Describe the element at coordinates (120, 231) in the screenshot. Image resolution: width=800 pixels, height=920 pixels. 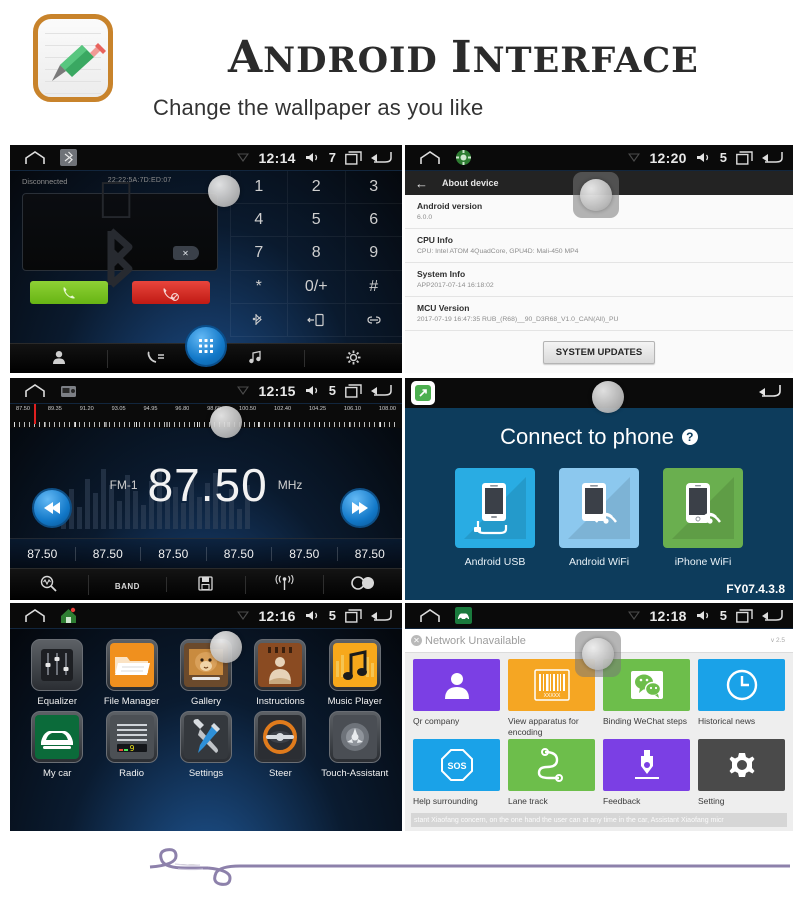
I see `dial-number-input:  ✕` at that location.